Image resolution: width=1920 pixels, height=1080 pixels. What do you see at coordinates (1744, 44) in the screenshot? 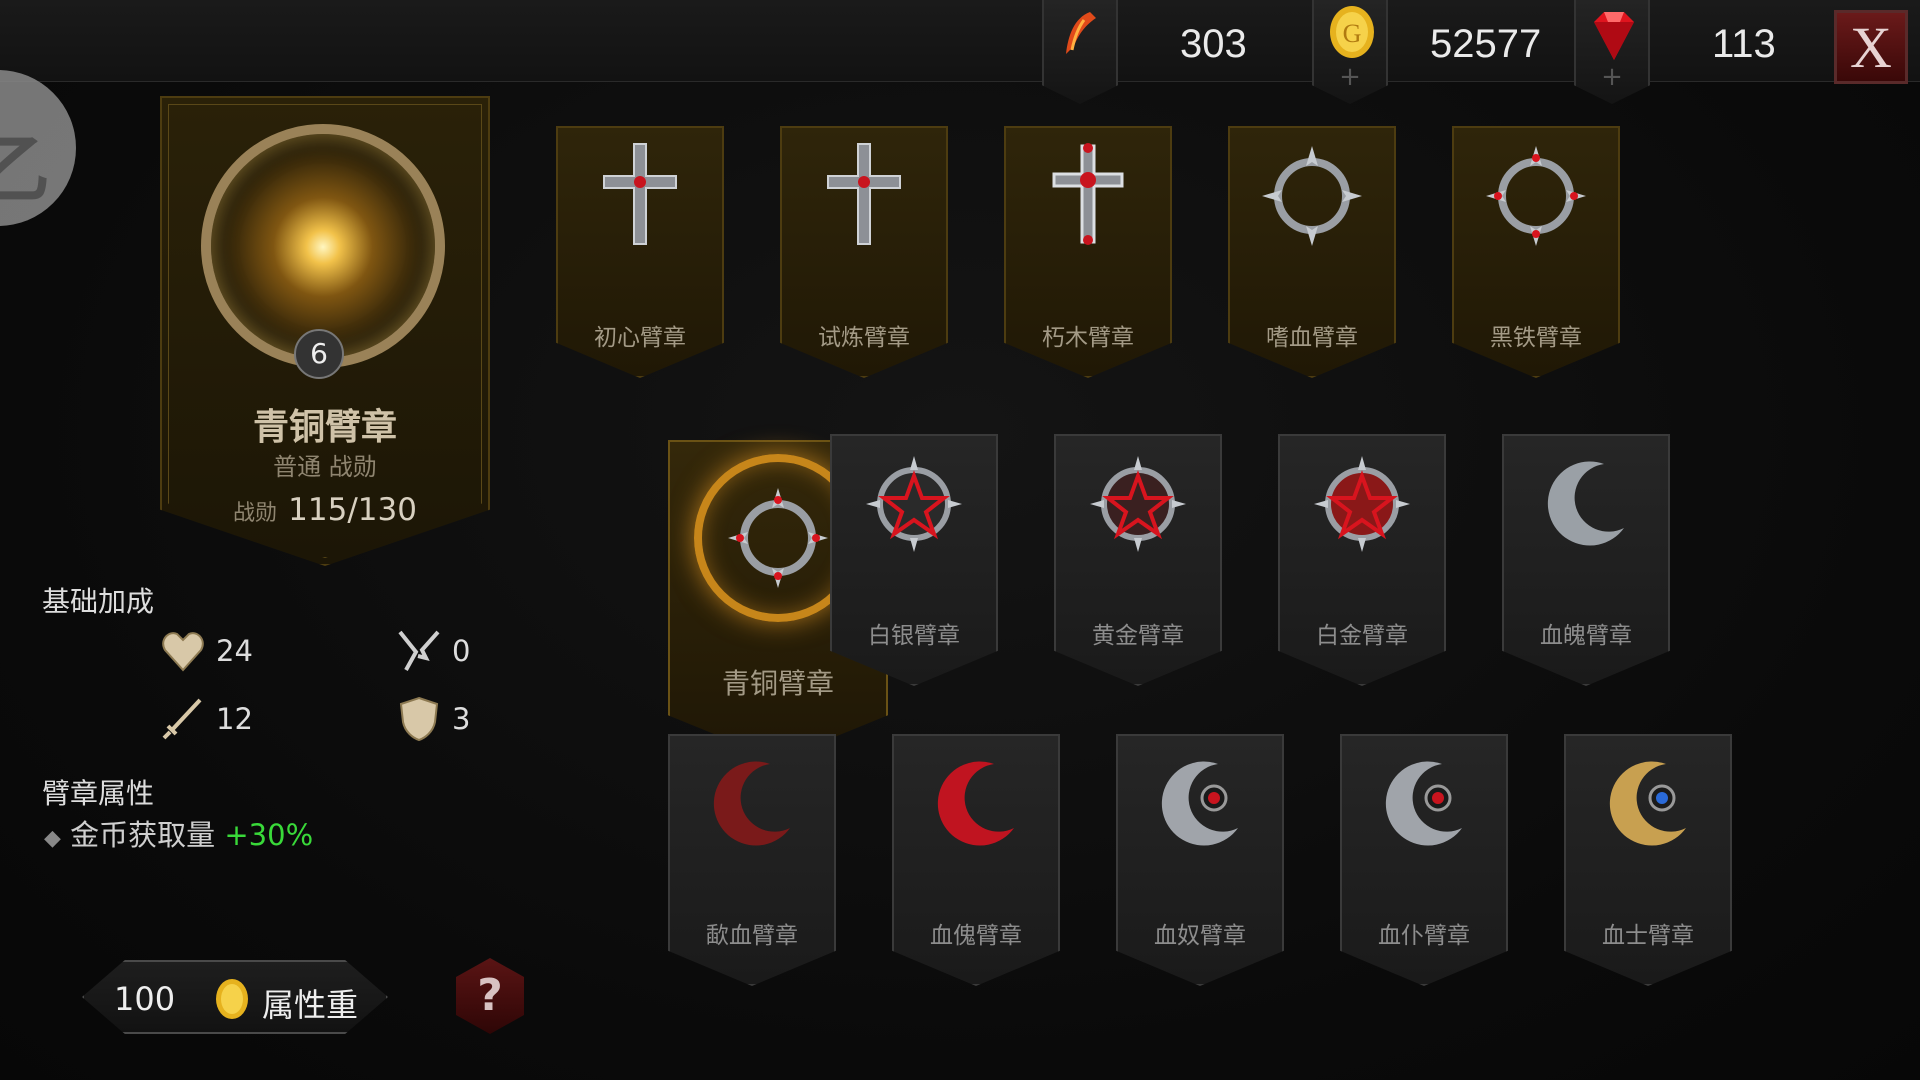
I see `gems-value: 113` at bounding box center [1744, 44].